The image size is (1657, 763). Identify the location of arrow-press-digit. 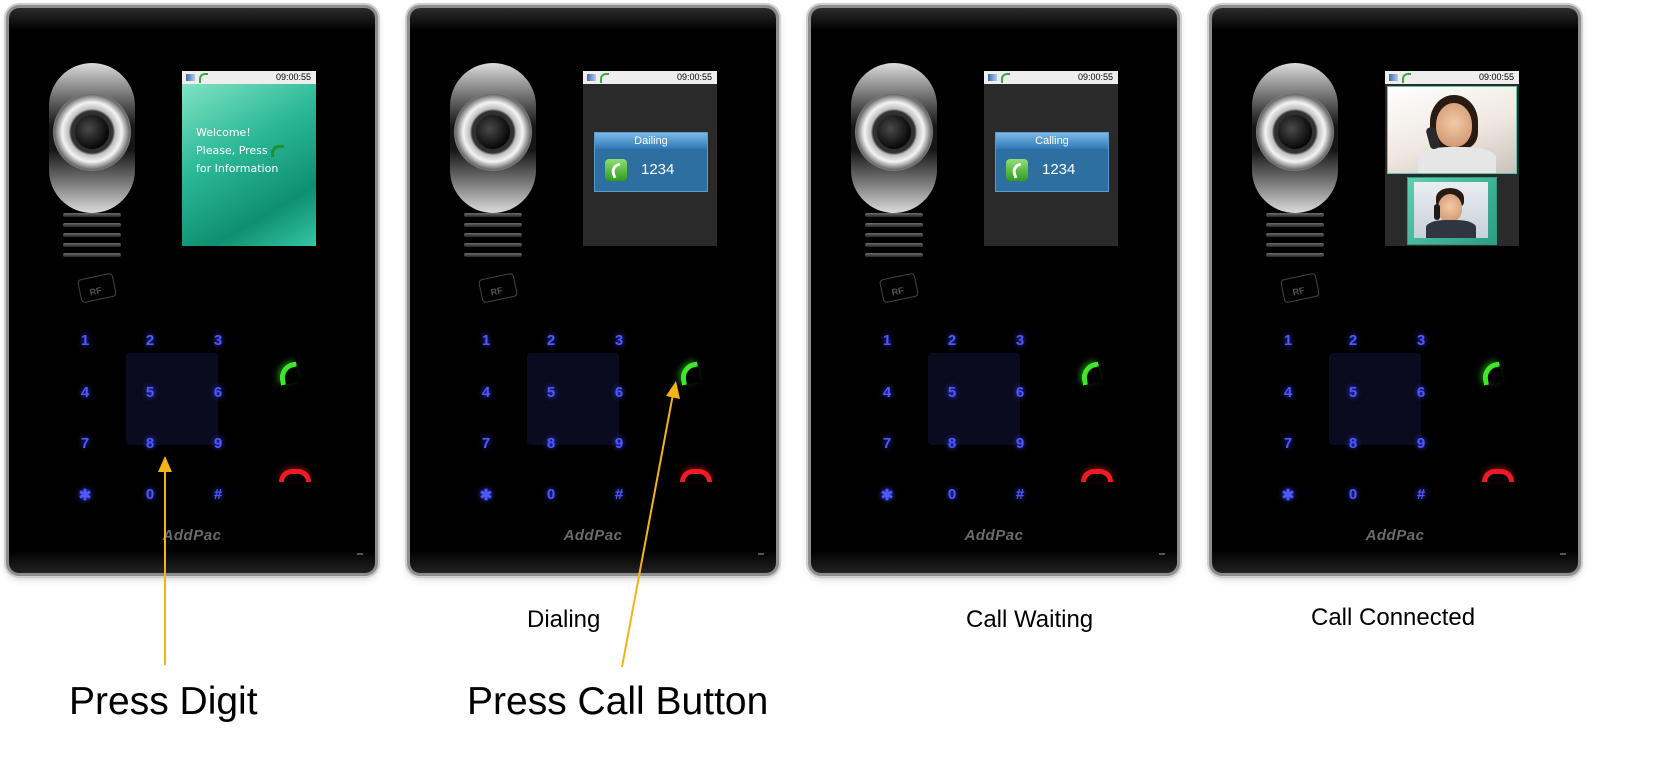
(165, 560).